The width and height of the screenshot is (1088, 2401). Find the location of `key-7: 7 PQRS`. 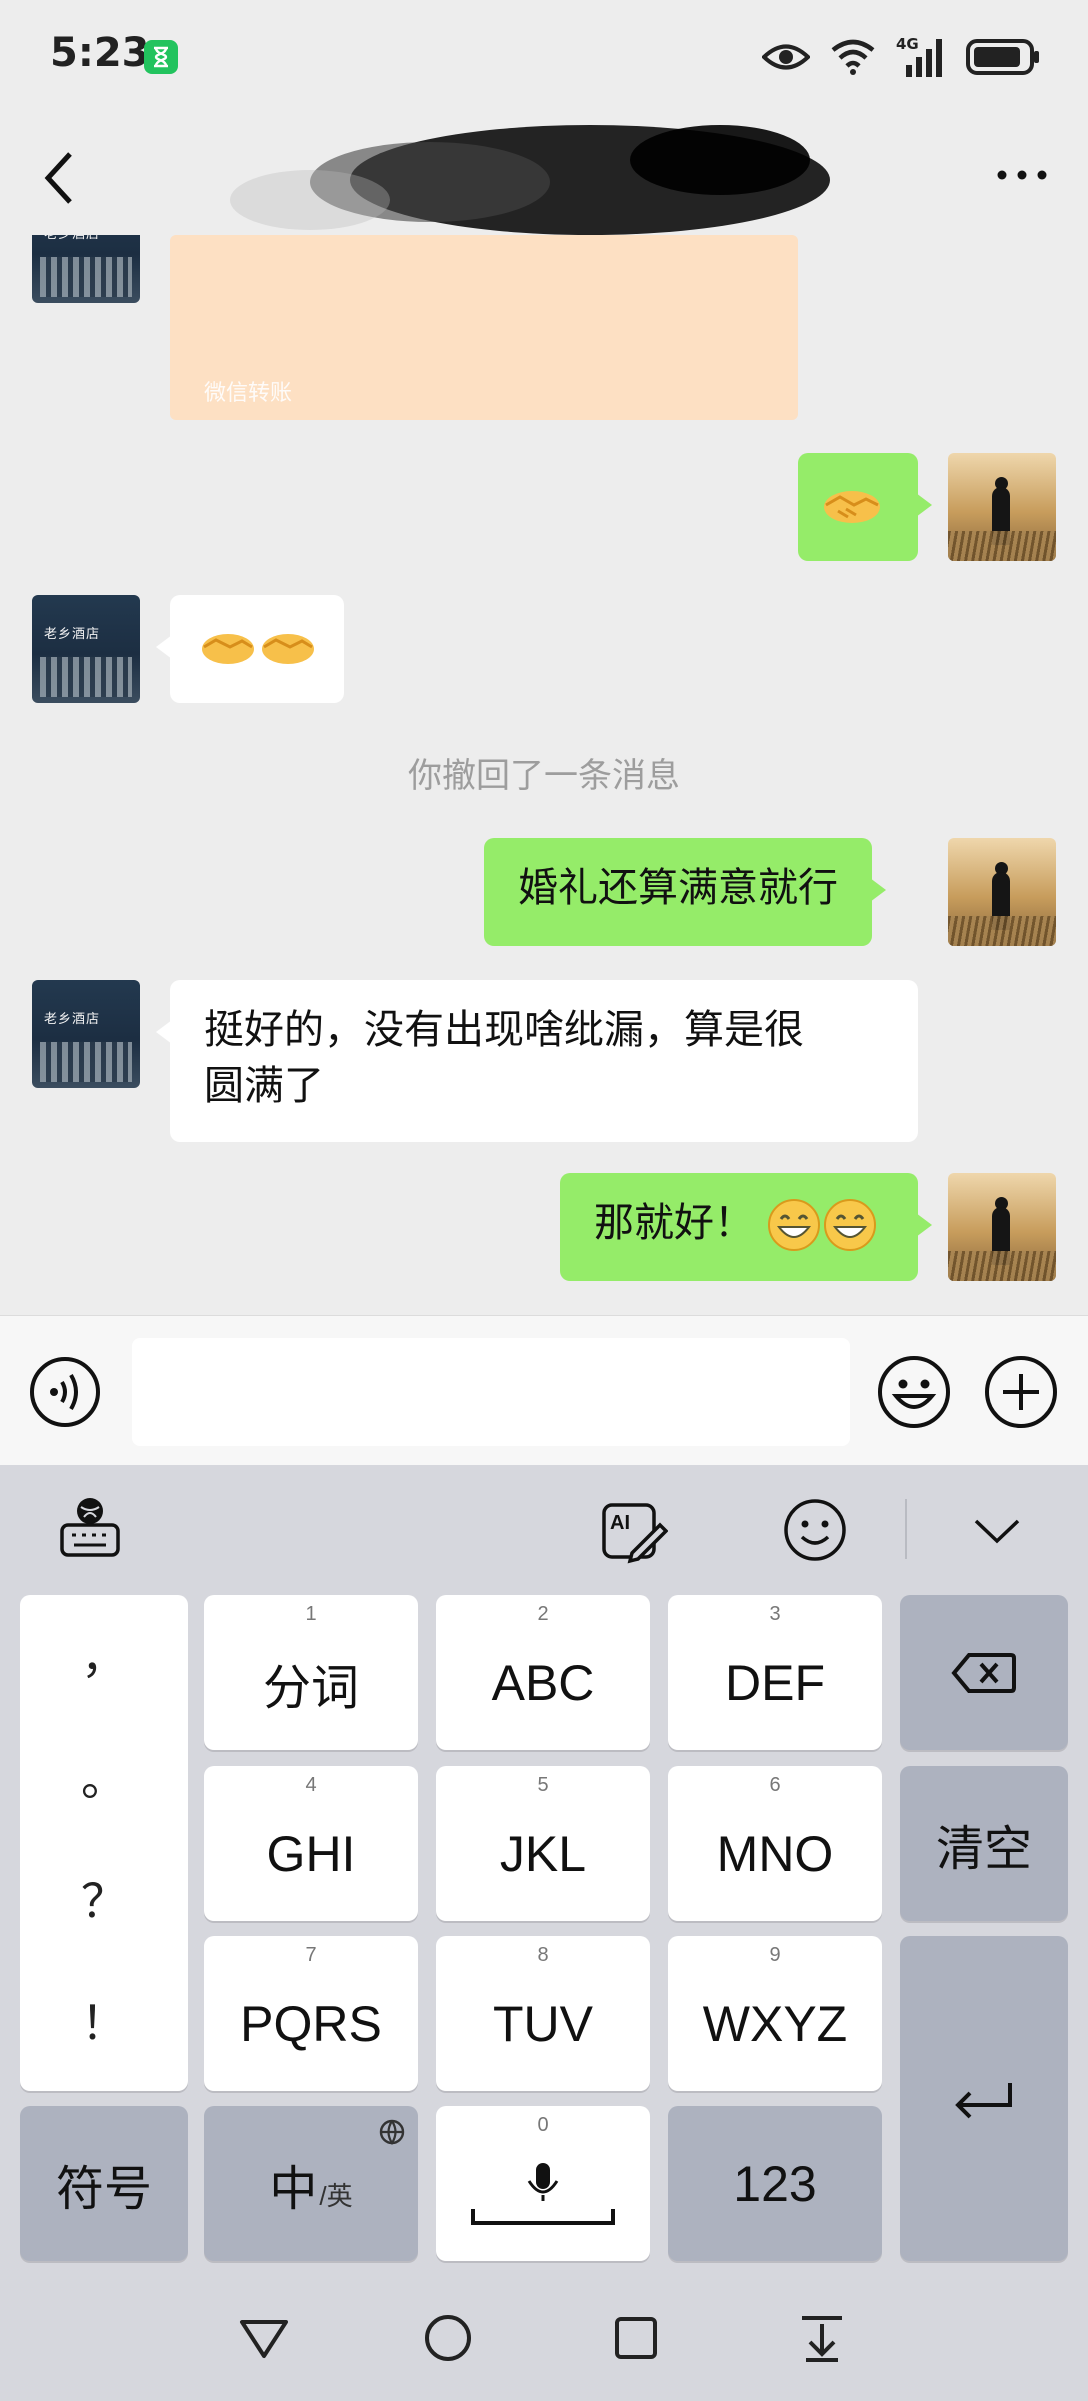

key-7: 7 PQRS is located at coordinates (311, 2013).